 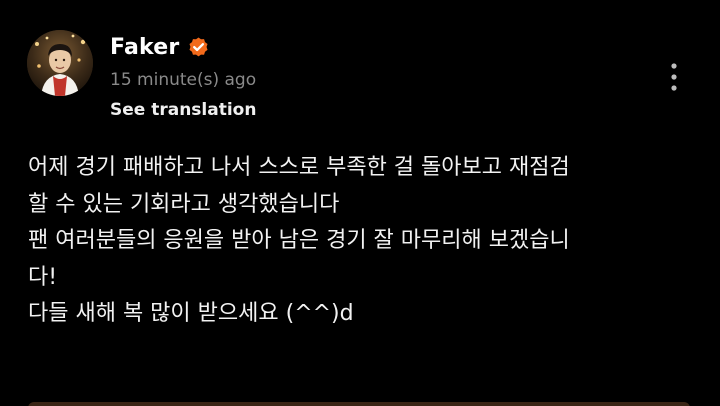 What do you see at coordinates (359, 404) in the screenshot?
I see `next-content-edge` at bounding box center [359, 404].